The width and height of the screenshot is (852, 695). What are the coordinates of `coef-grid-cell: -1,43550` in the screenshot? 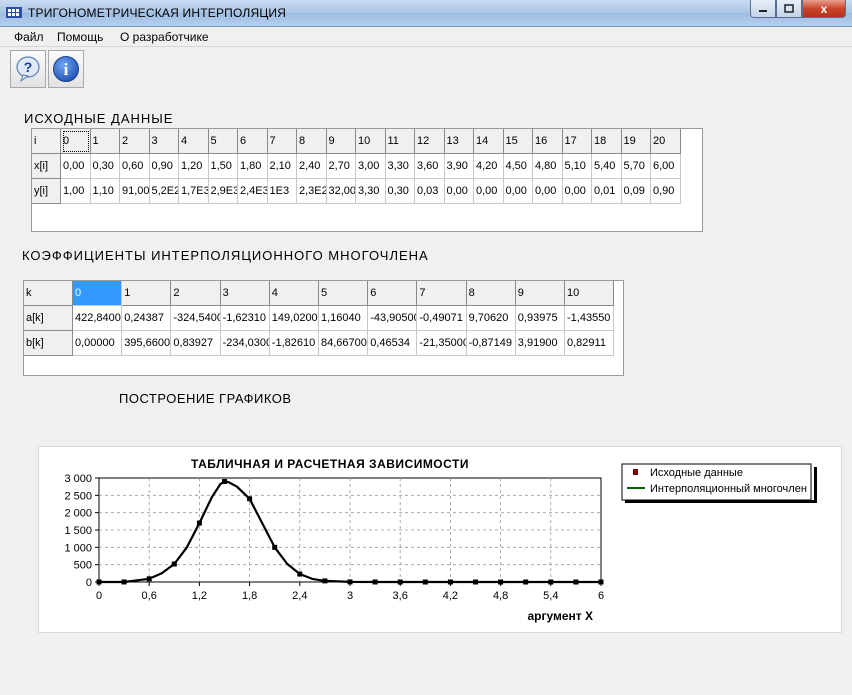 It's located at (590, 318).